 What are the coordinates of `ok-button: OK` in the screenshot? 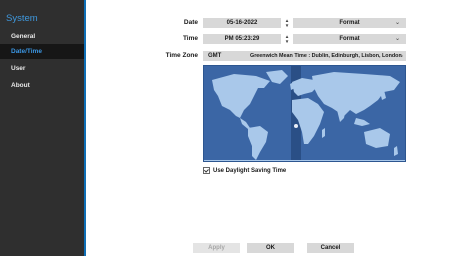 It's located at (270, 248).